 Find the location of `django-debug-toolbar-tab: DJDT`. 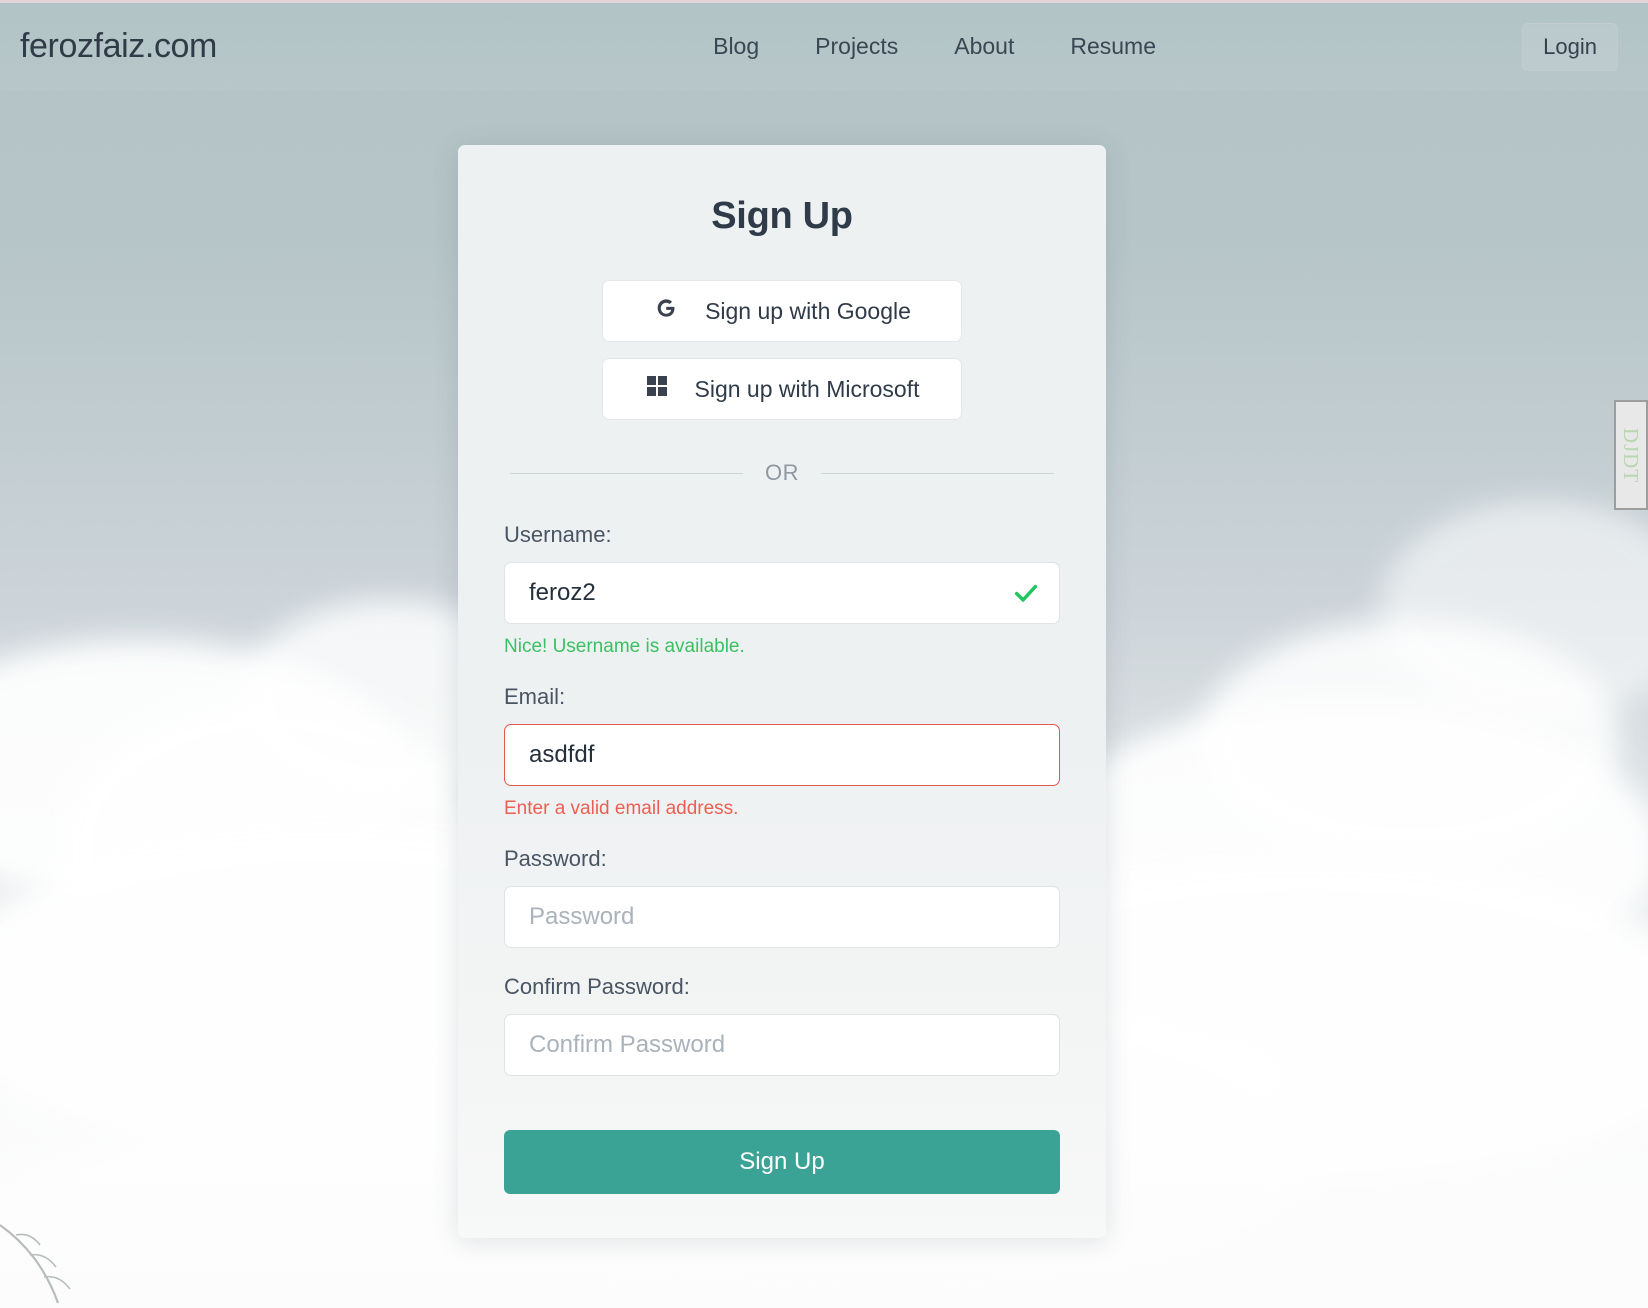

django-debug-toolbar-tab: DJDT is located at coordinates (1631, 455).